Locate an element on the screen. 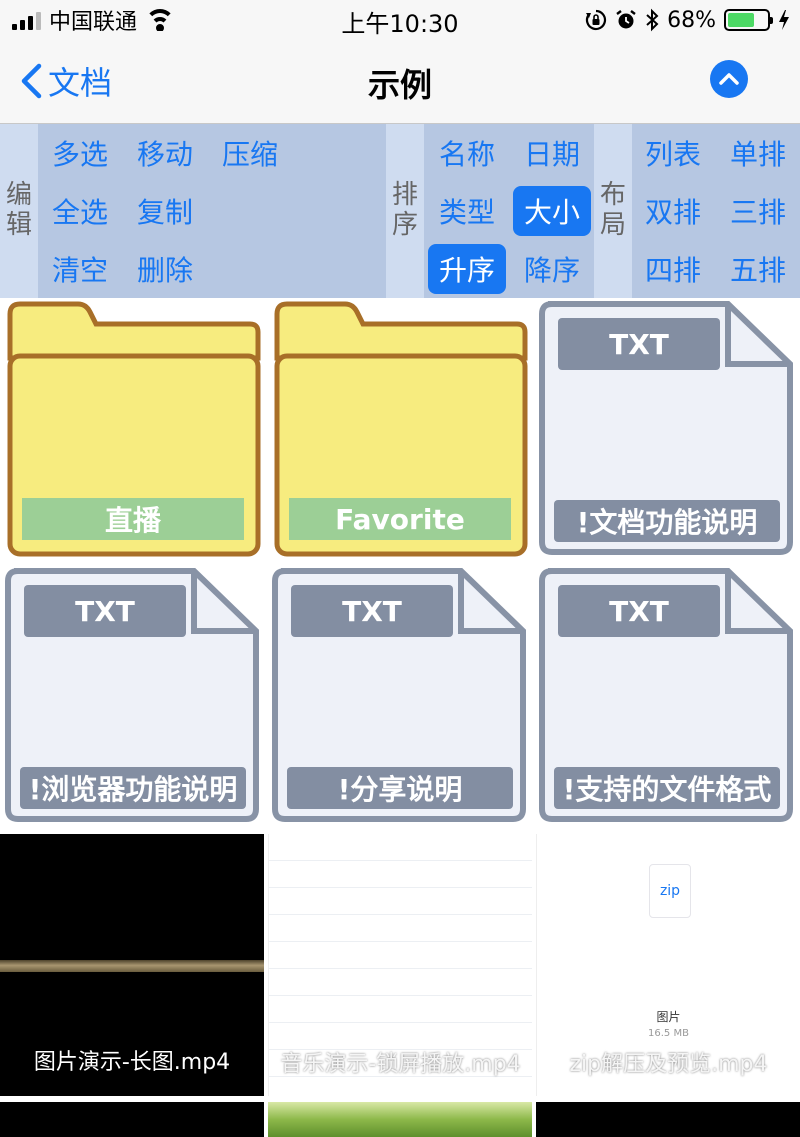  txt-file-tile: TXT !分享说明 is located at coordinates (400, 696).